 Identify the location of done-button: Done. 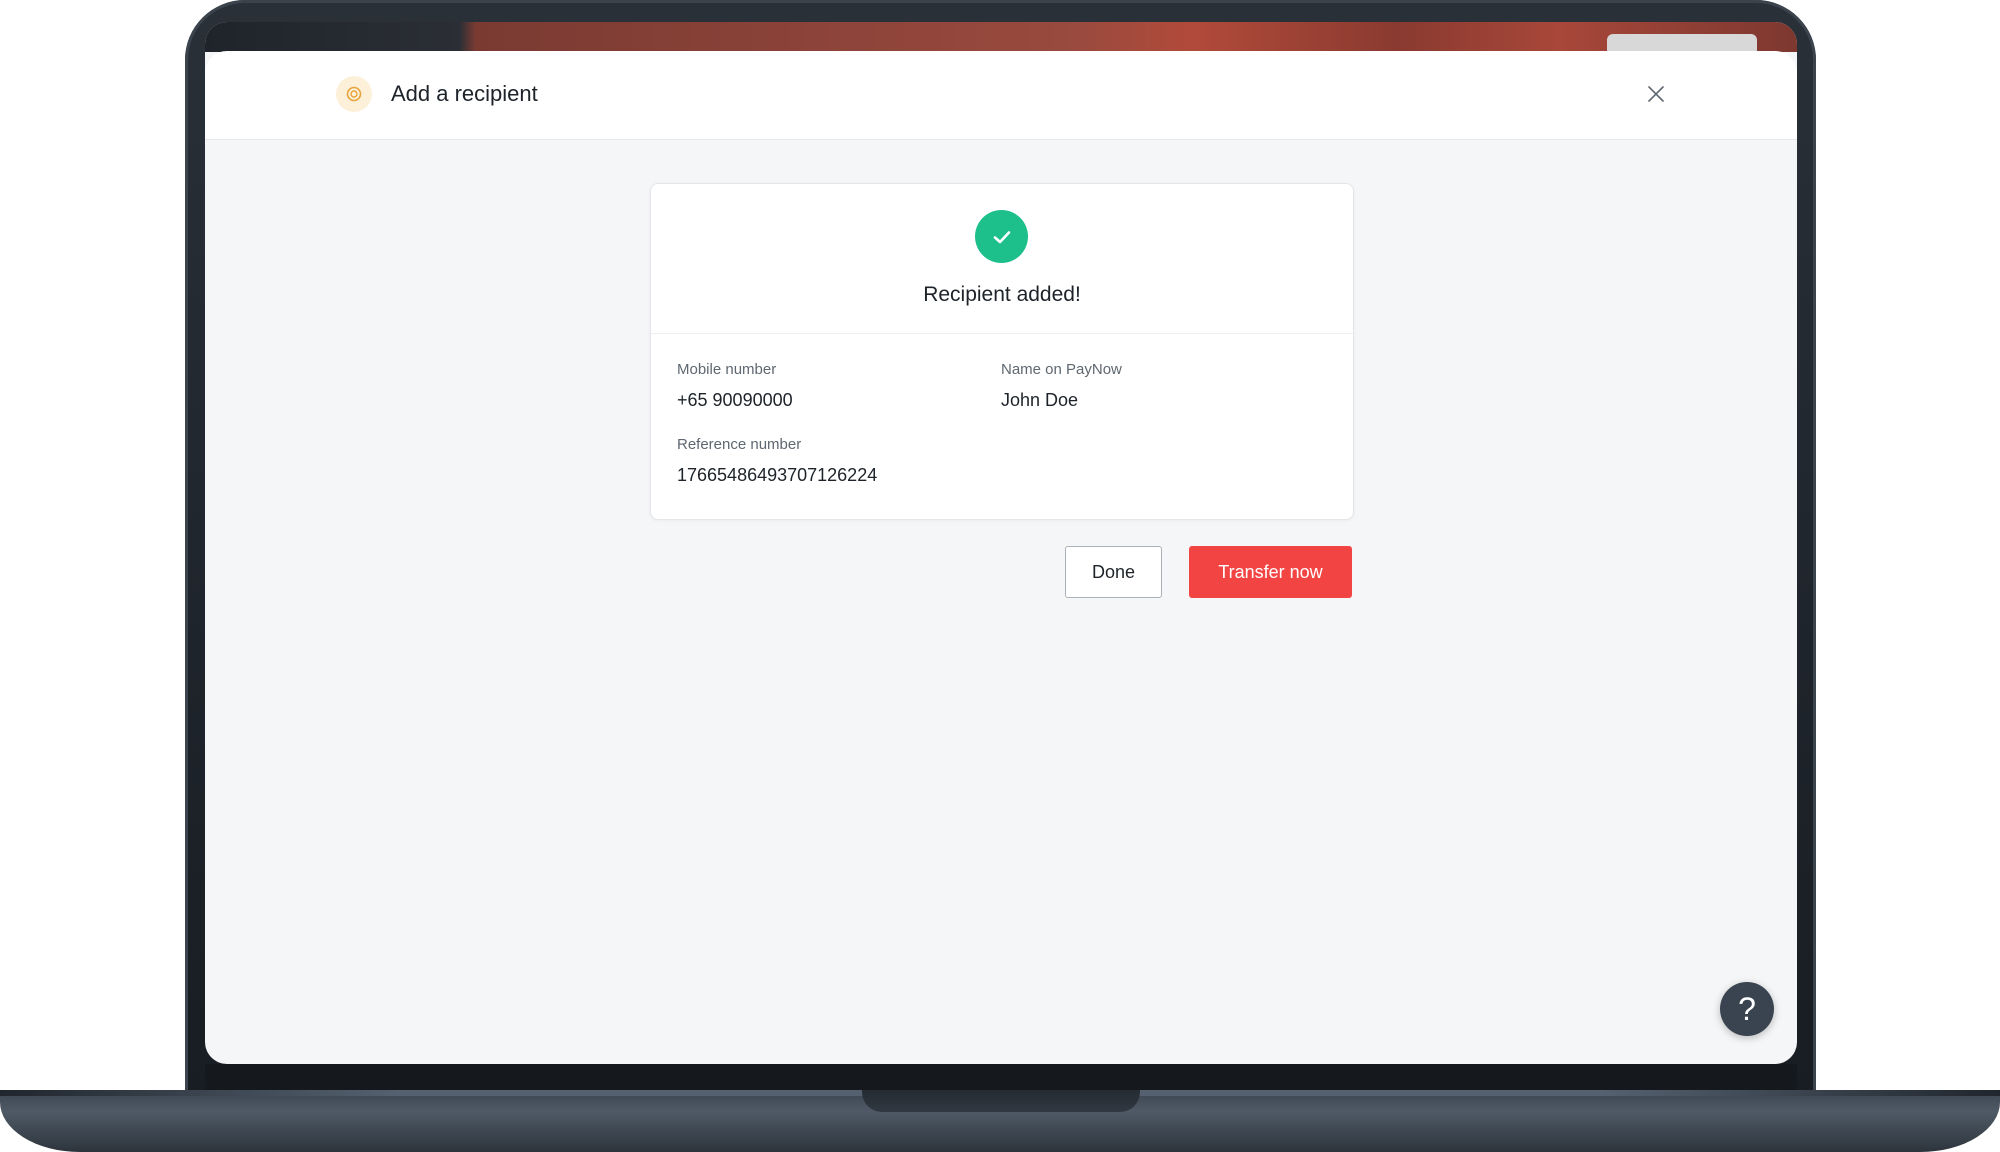
(1113, 572).